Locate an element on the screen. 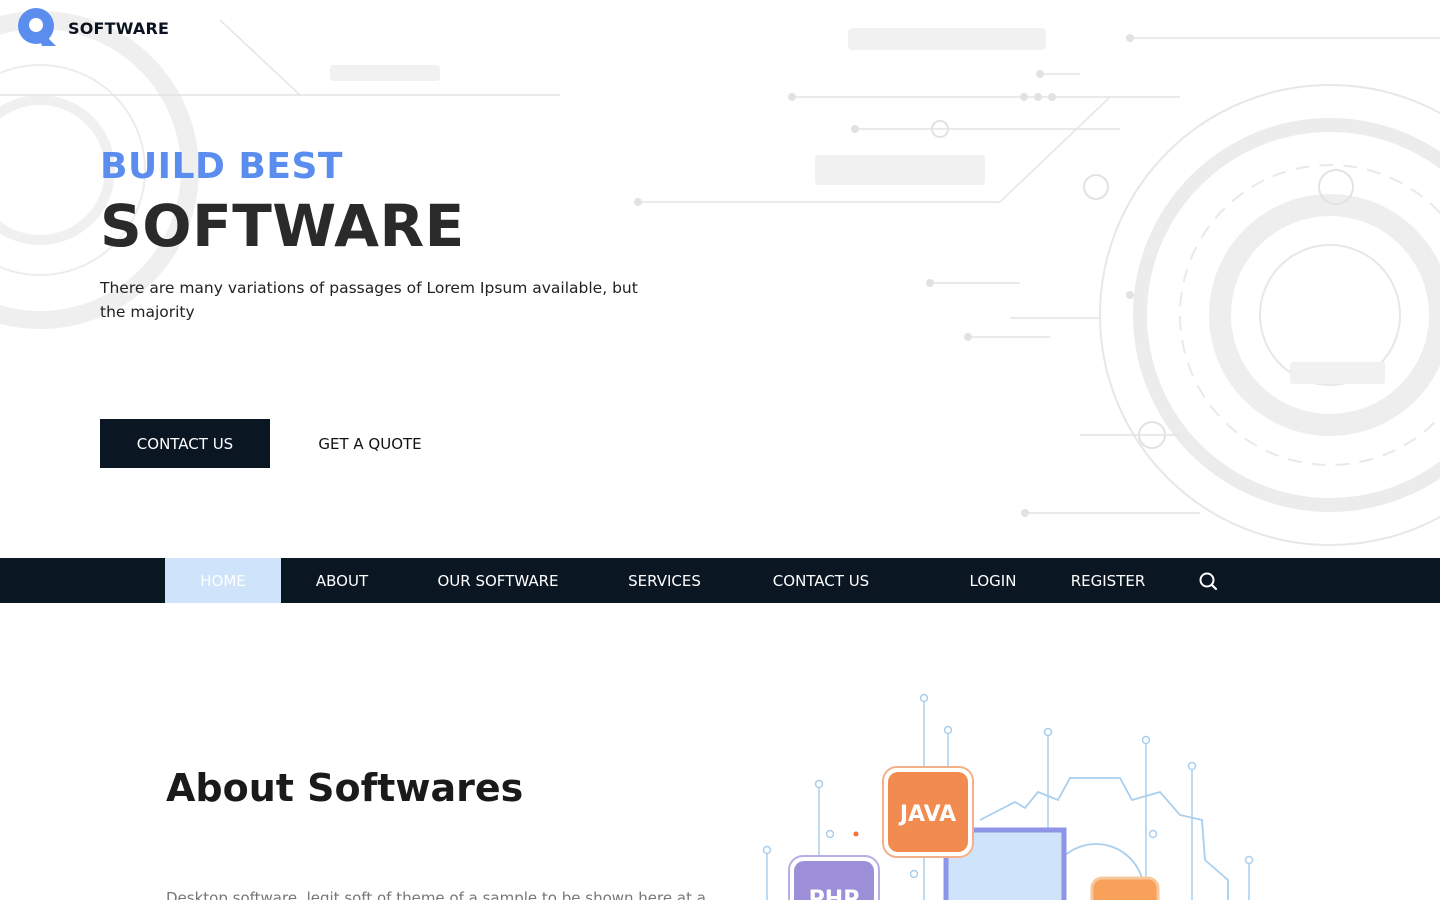 The image size is (1440, 900). about-title: About Softwares is located at coordinates (345, 788).